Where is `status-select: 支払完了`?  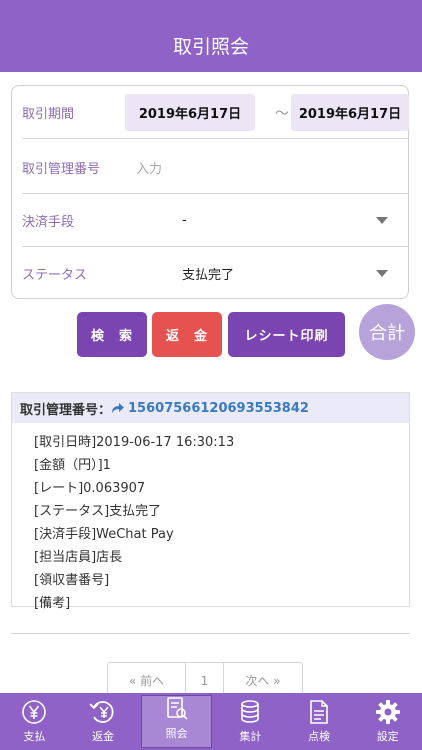 status-select: 支払完了 is located at coordinates (208, 273).